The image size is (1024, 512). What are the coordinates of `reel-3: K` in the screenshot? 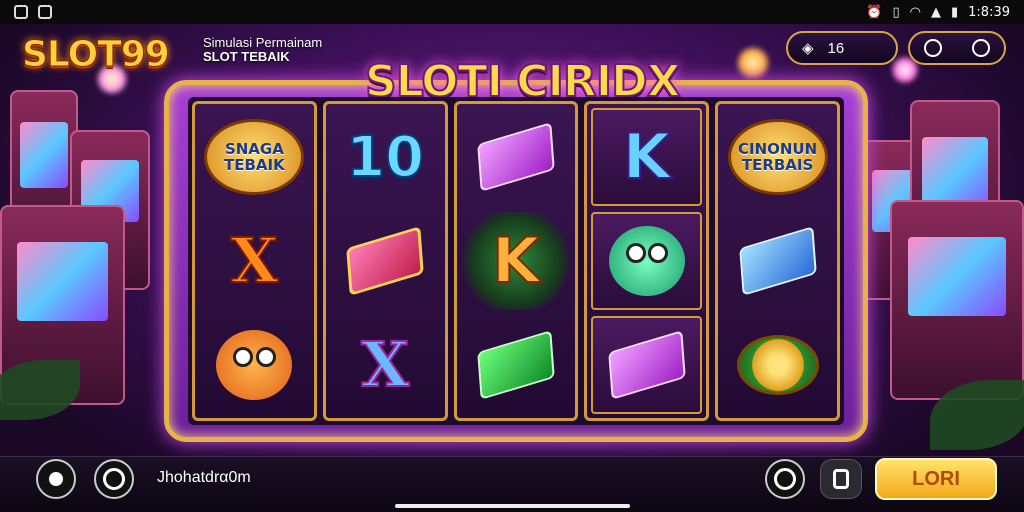 It's located at (516, 261).